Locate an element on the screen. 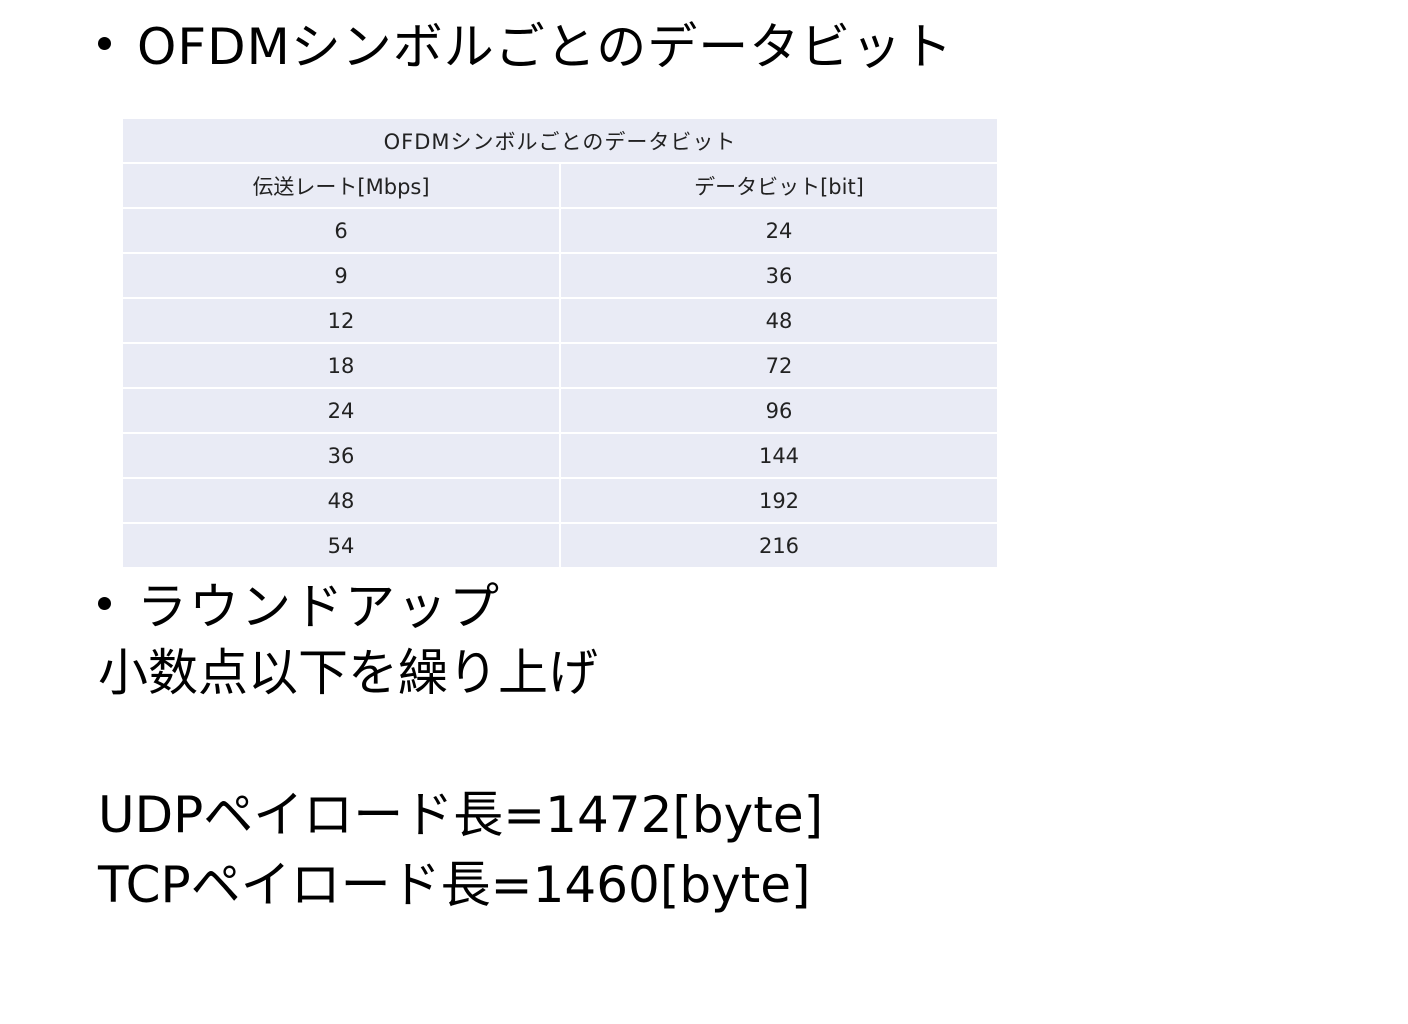 The image size is (1408, 1024). table-row: 6 24 is located at coordinates (560, 230).